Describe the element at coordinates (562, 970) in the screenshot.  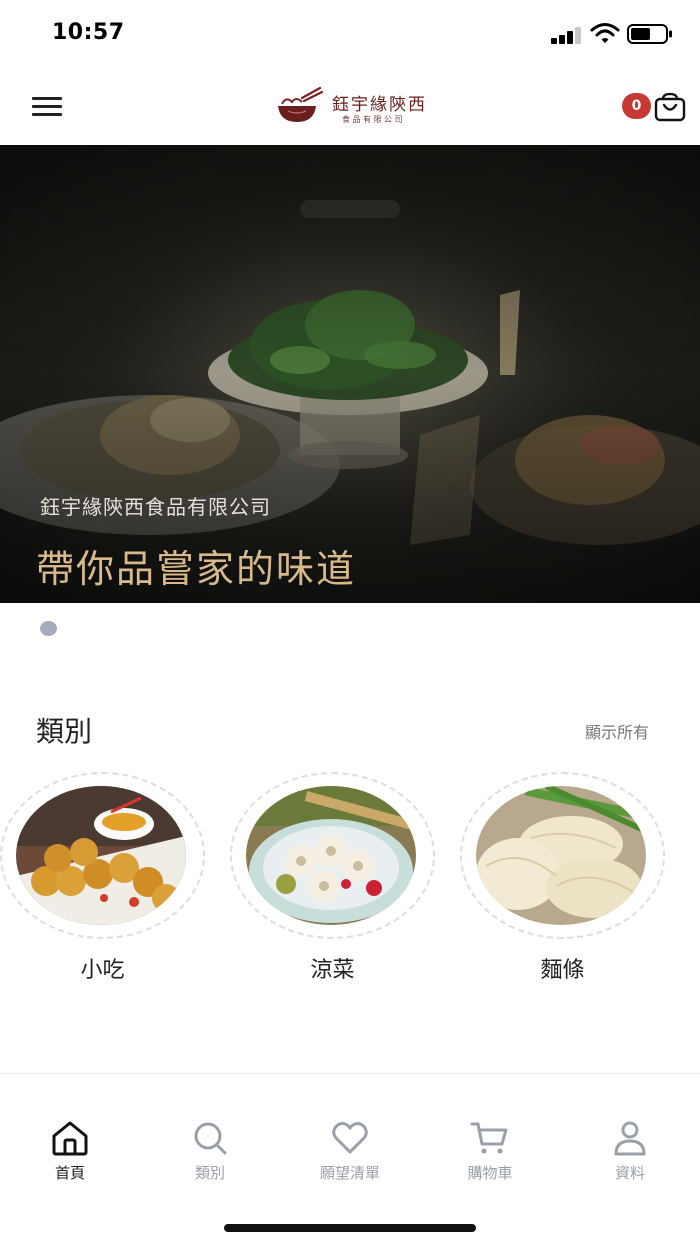
I see `category-label: 麵條` at that location.